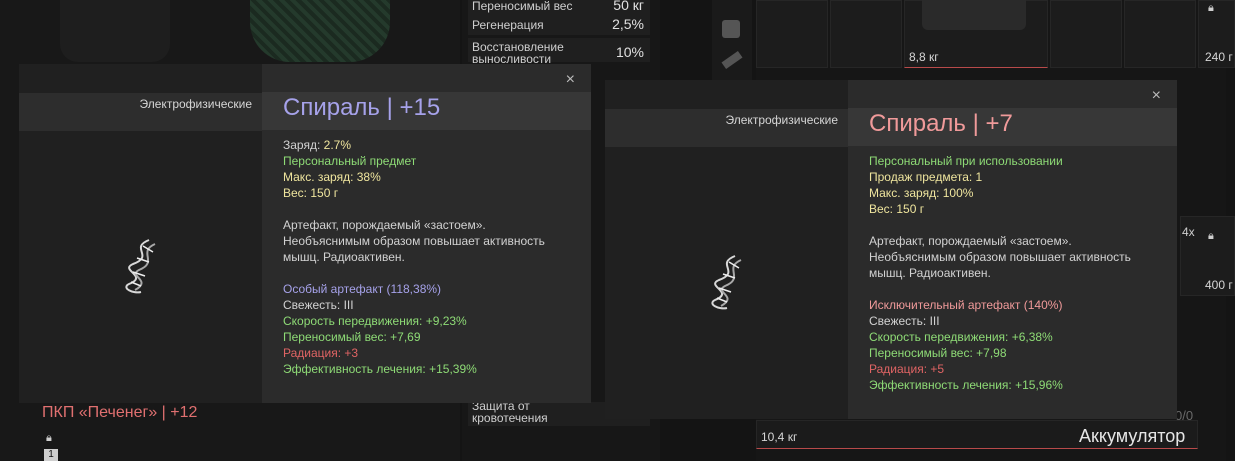 The image size is (1235, 461). Describe the element at coordinates (414, 145) in the screenshot. I see `charge-row: Заряд: 2.7%` at that location.